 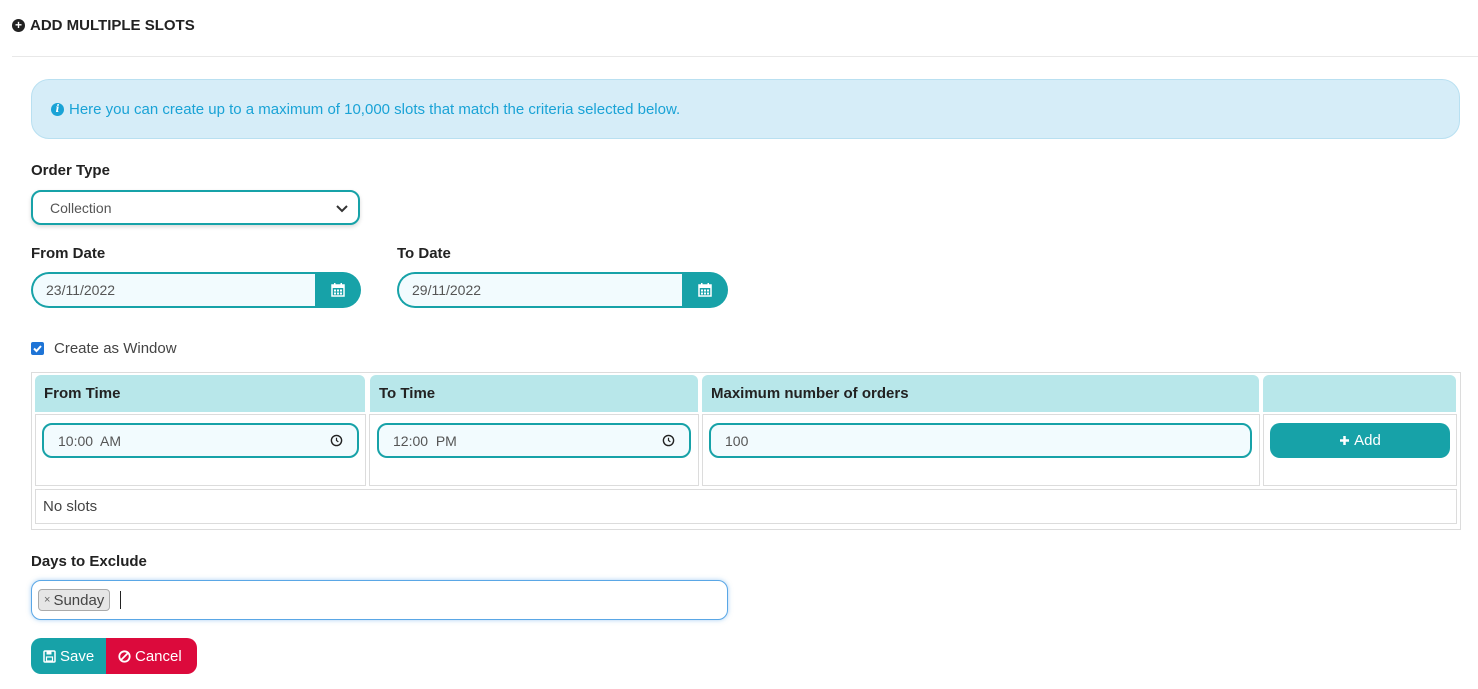 I want to click on tag-sunday: × Sunday, so click(x=74, y=600).